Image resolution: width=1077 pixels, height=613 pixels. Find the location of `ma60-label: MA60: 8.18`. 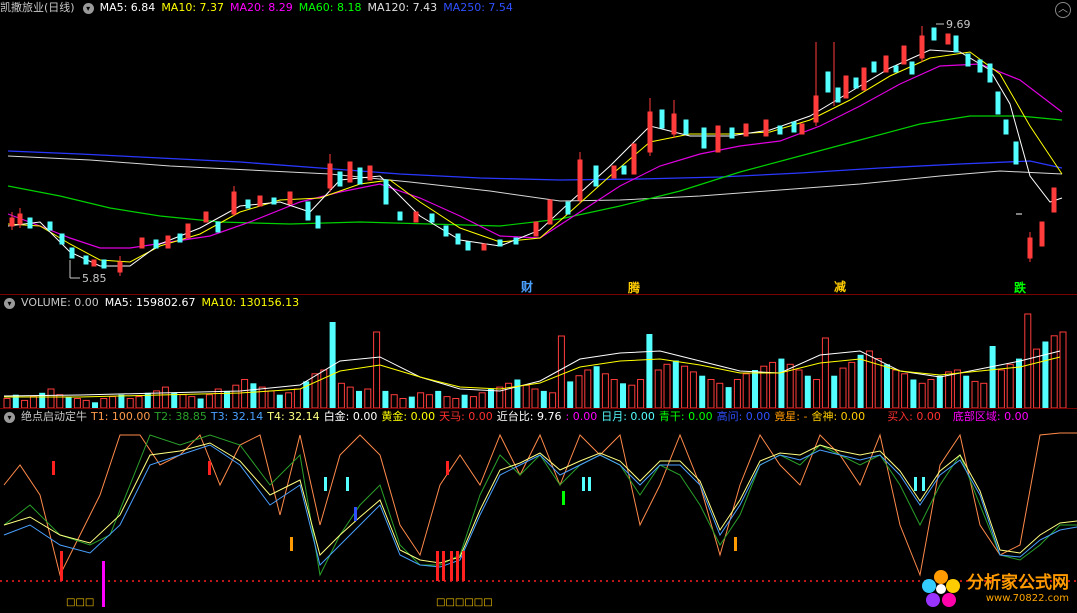

ma60-label: MA60: 8.18 is located at coordinates (330, 7).